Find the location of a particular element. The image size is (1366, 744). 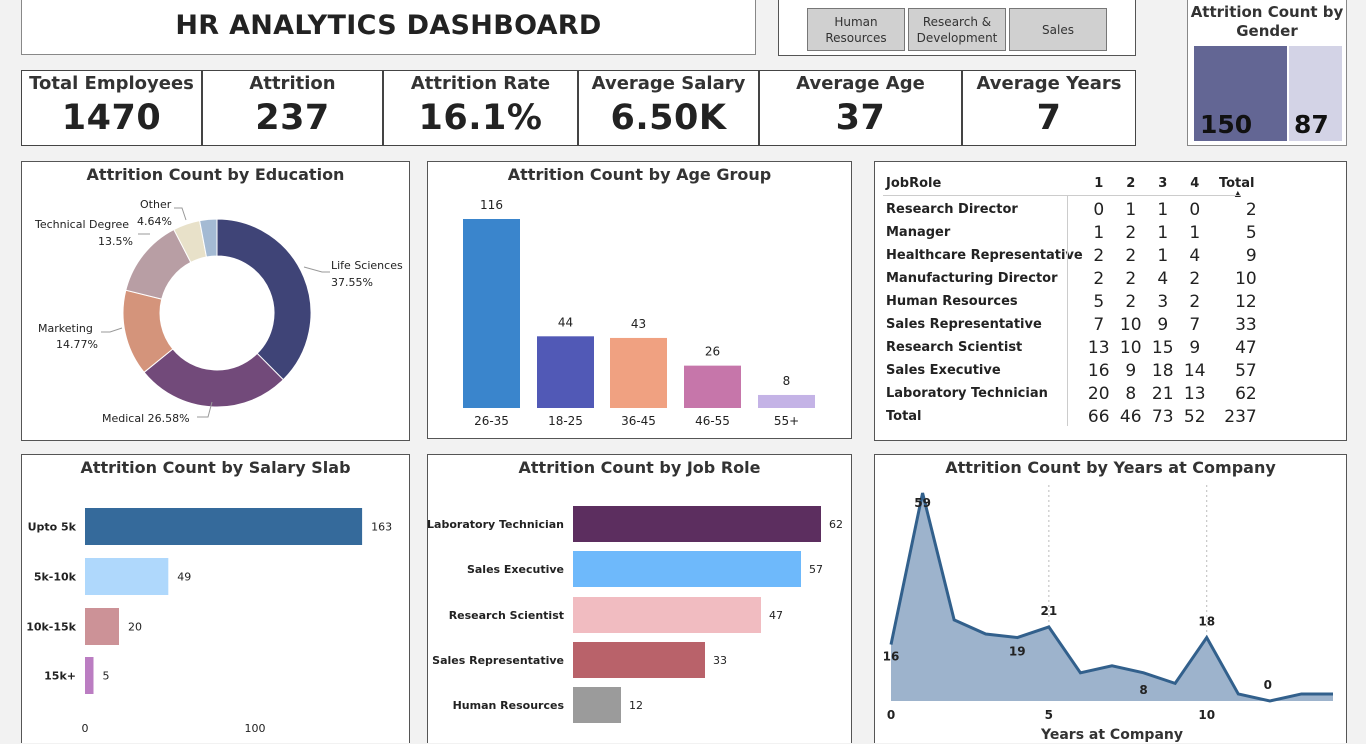

matrix-row-label: Total is located at coordinates (904, 416).